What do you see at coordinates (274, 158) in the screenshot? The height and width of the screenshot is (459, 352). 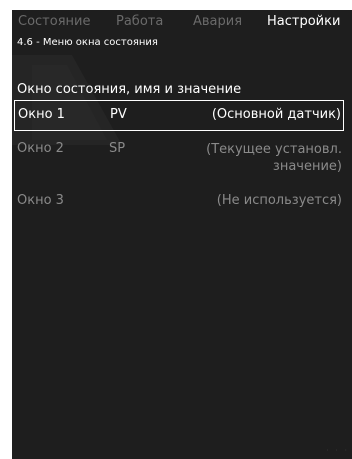 I see `window-value: (Текущее установл. значение)` at bounding box center [274, 158].